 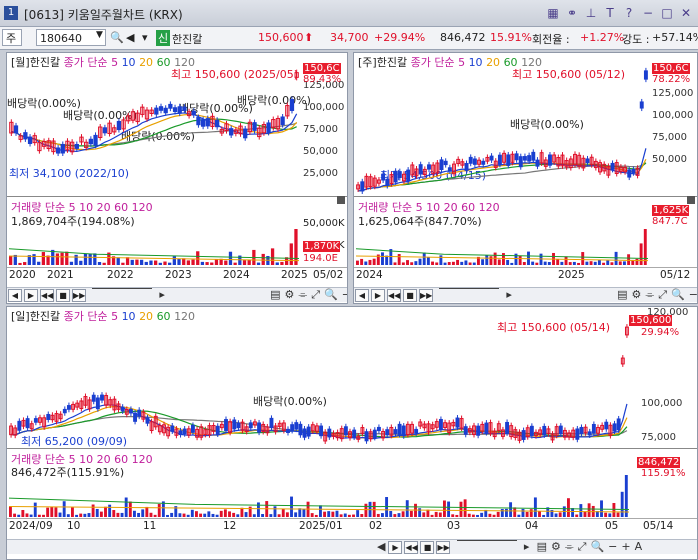 What do you see at coordinates (320, 151) in the screenshot?
I see `y-tick: 50,000` at bounding box center [320, 151].